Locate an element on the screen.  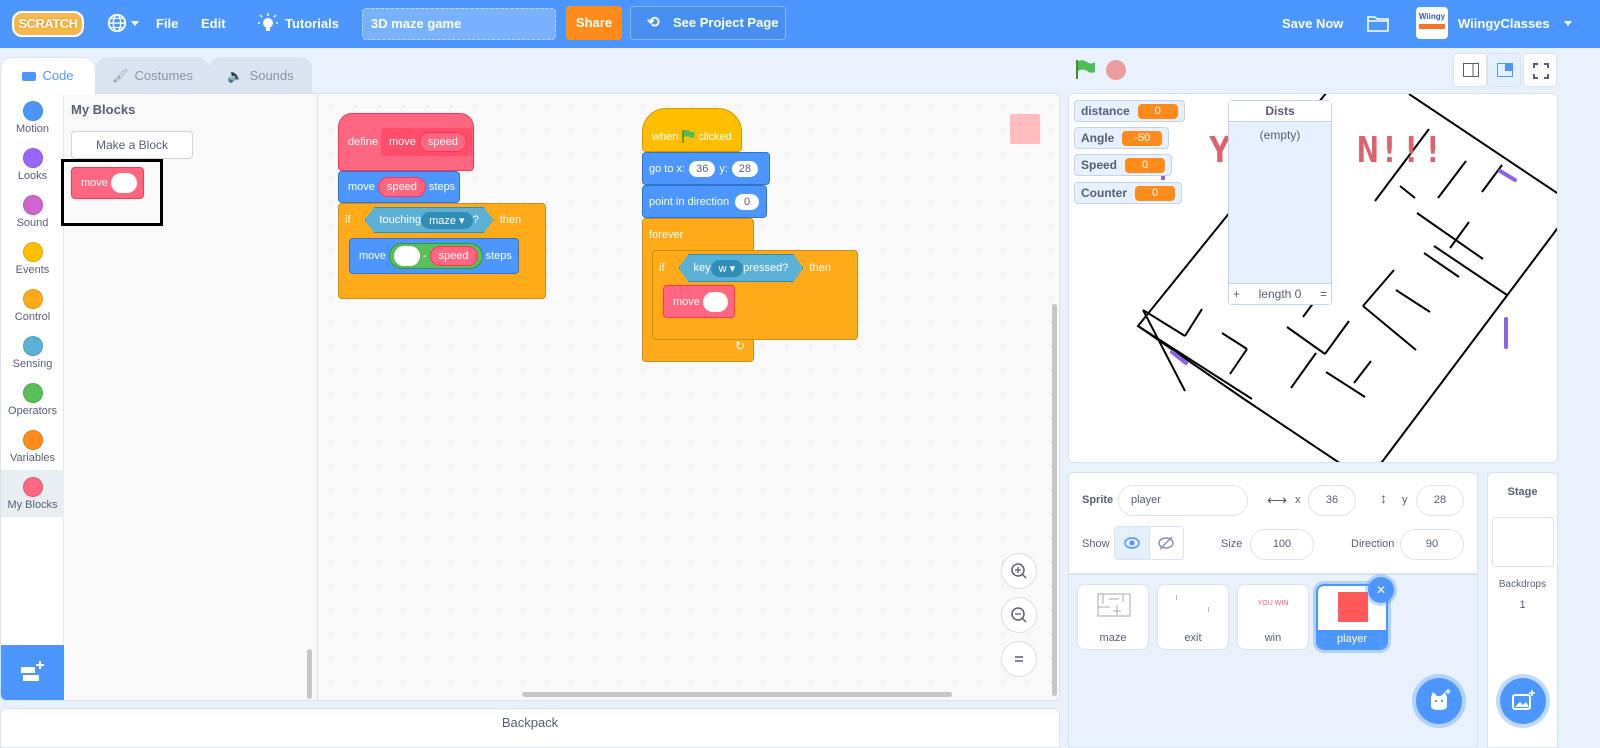
category-looks: Looks is located at coordinates (32, 164).